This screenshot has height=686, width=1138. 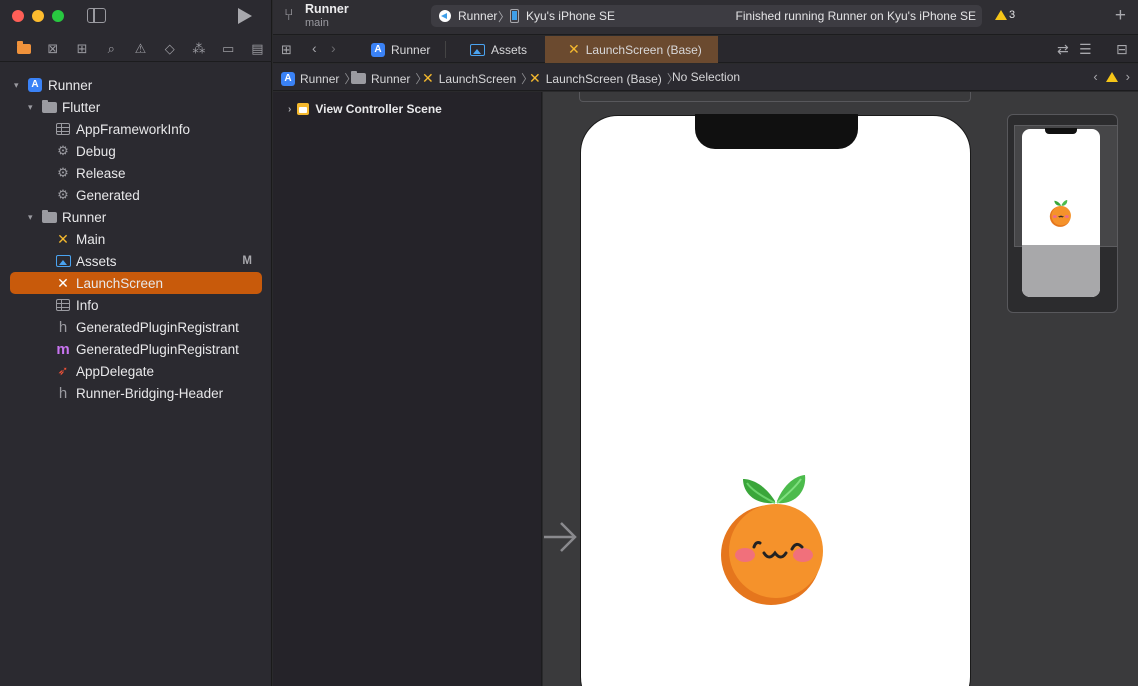 I want to click on forward-button: ›, so click(x=333, y=48).